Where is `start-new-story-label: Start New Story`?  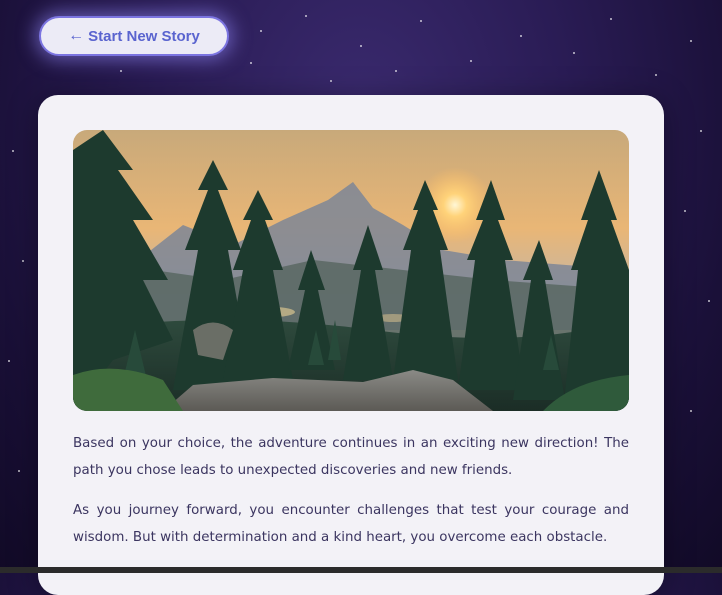 start-new-story-label: Start New Story is located at coordinates (144, 36).